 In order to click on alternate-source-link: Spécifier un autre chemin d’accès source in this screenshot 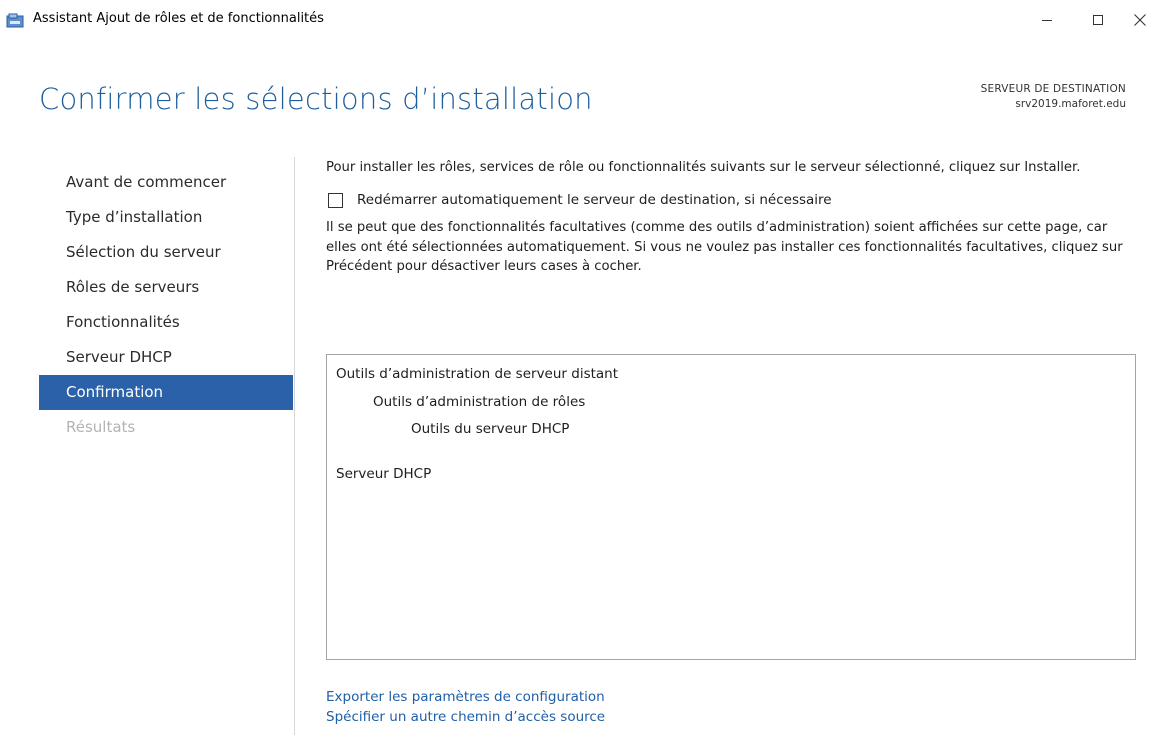, I will do `click(465, 717)`.